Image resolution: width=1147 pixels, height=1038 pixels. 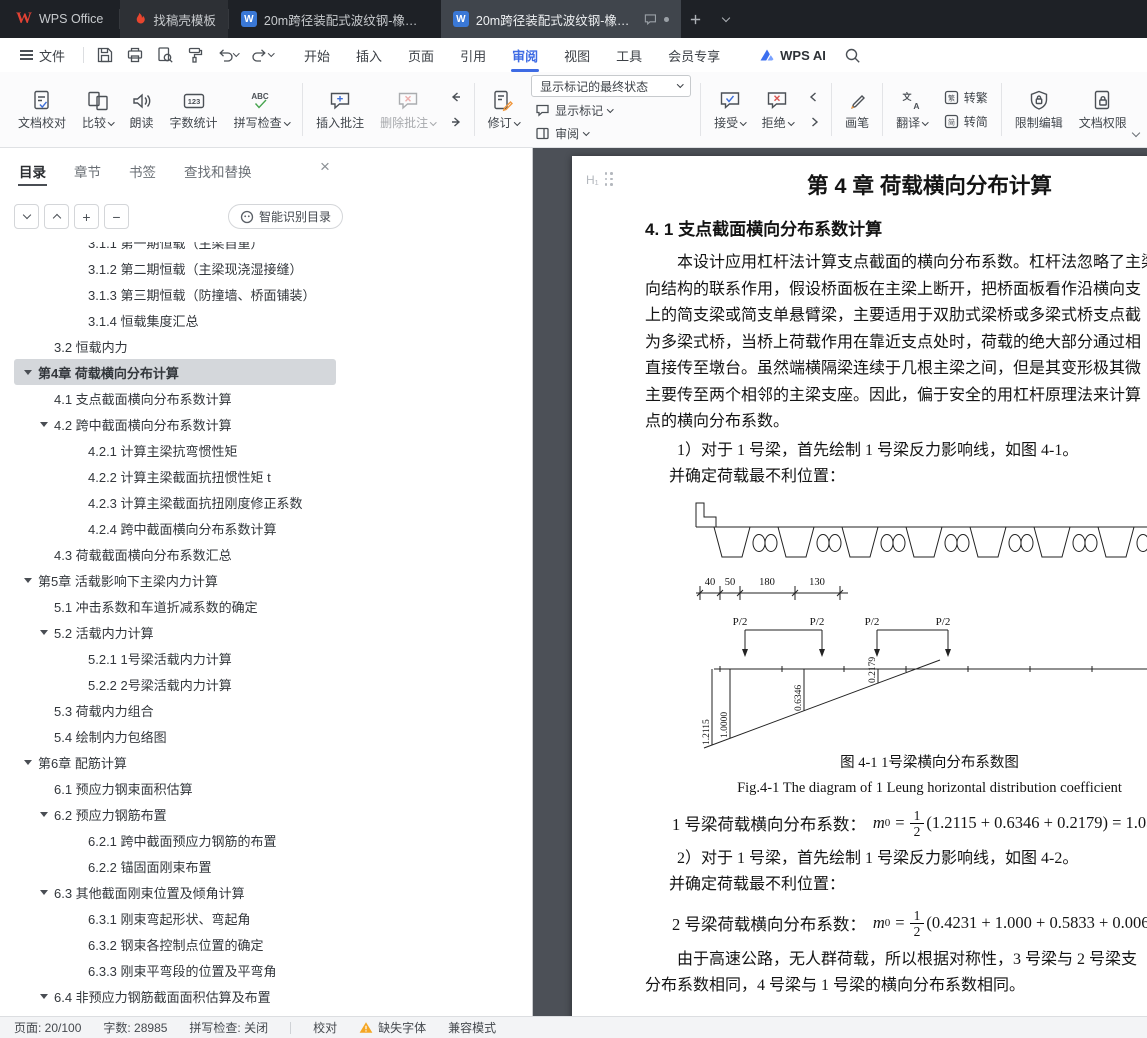 What do you see at coordinates (912, 109) in the screenshot?
I see `translate-button: 文A 翻译` at bounding box center [912, 109].